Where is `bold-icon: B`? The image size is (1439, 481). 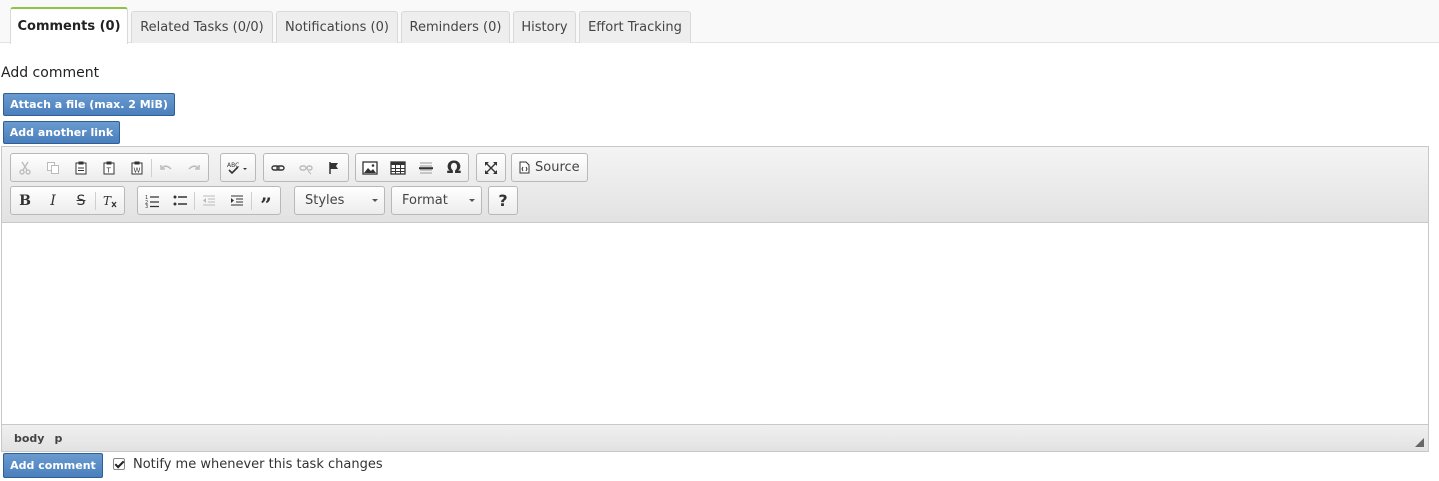
bold-icon: B is located at coordinates (25, 200).